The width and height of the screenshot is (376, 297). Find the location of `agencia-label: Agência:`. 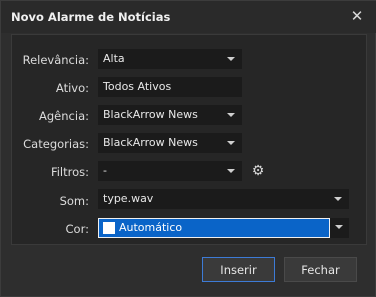

agencia-label: Agência: is located at coordinates (64, 116).